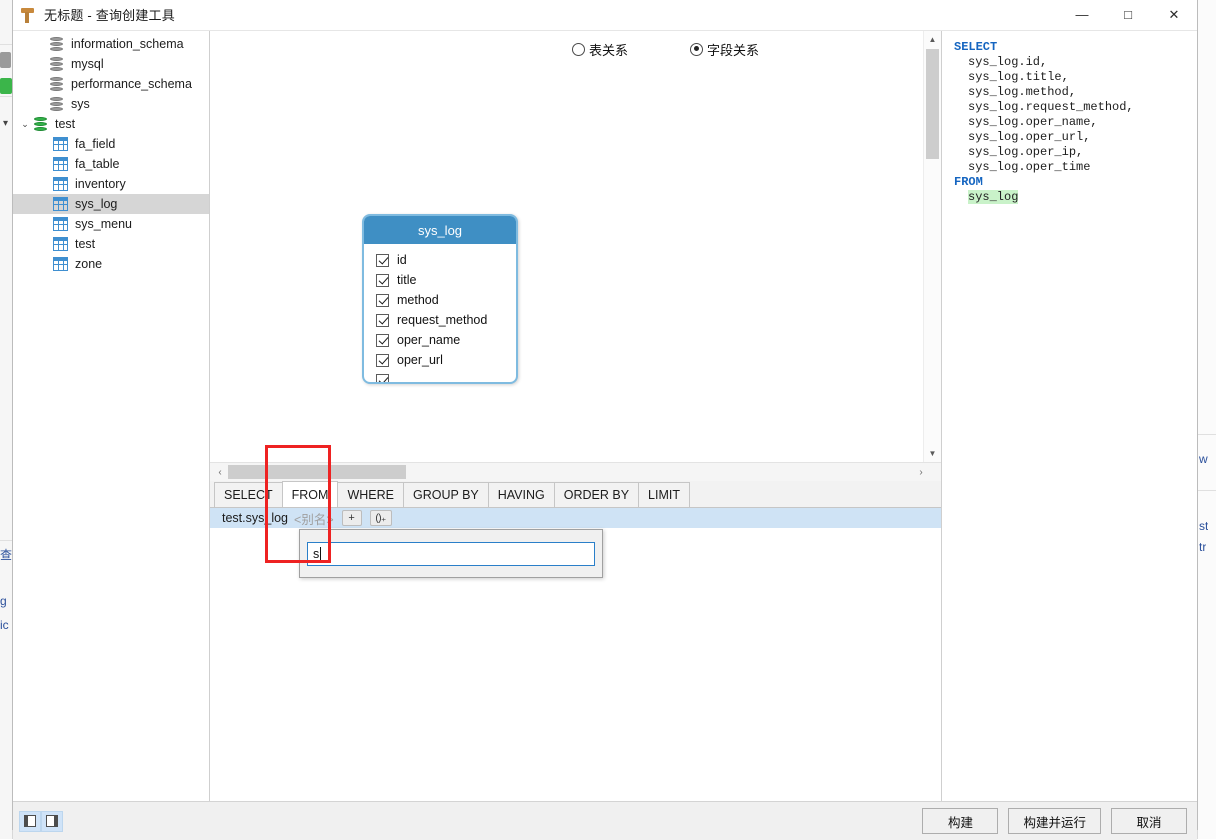 This screenshot has height=840, width=1216. What do you see at coordinates (1174, 14) in the screenshot?
I see `close-button: ✕` at bounding box center [1174, 14].